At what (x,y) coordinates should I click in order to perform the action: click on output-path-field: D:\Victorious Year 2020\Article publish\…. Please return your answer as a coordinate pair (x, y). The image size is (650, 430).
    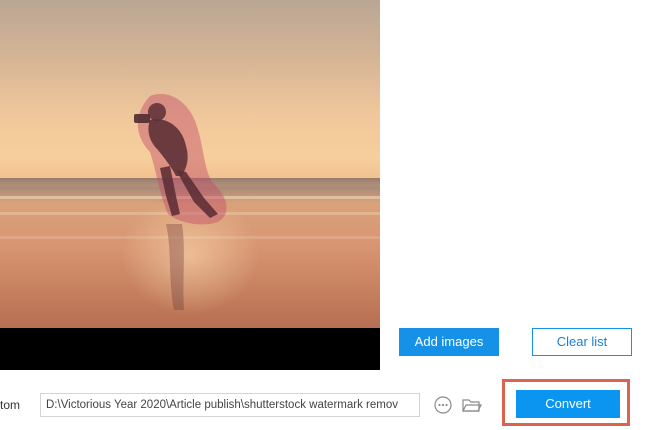
    Looking at the image, I should click on (230, 405).